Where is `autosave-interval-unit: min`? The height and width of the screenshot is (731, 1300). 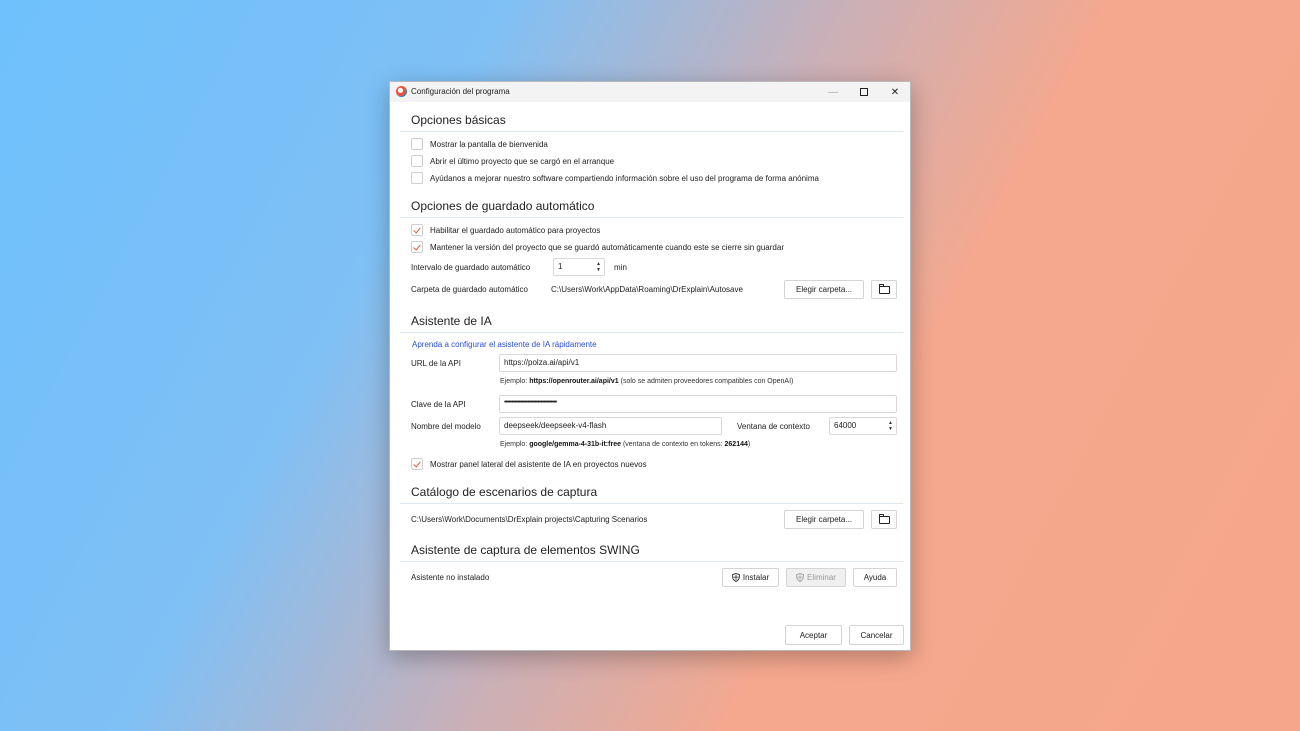
autosave-interval-unit: min is located at coordinates (620, 267).